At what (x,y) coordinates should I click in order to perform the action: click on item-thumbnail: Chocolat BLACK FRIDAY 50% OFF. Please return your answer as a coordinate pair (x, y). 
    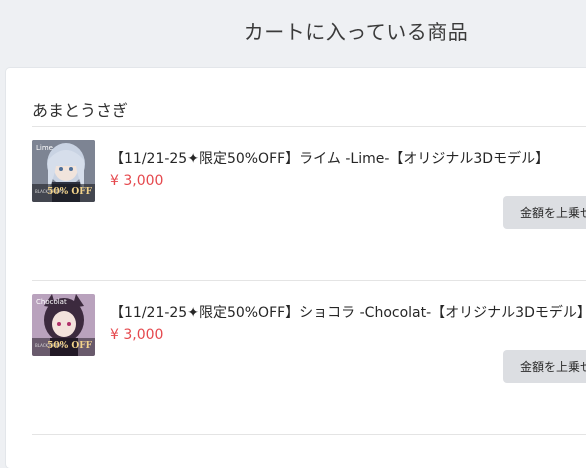
    Looking at the image, I should click on (63, 325).